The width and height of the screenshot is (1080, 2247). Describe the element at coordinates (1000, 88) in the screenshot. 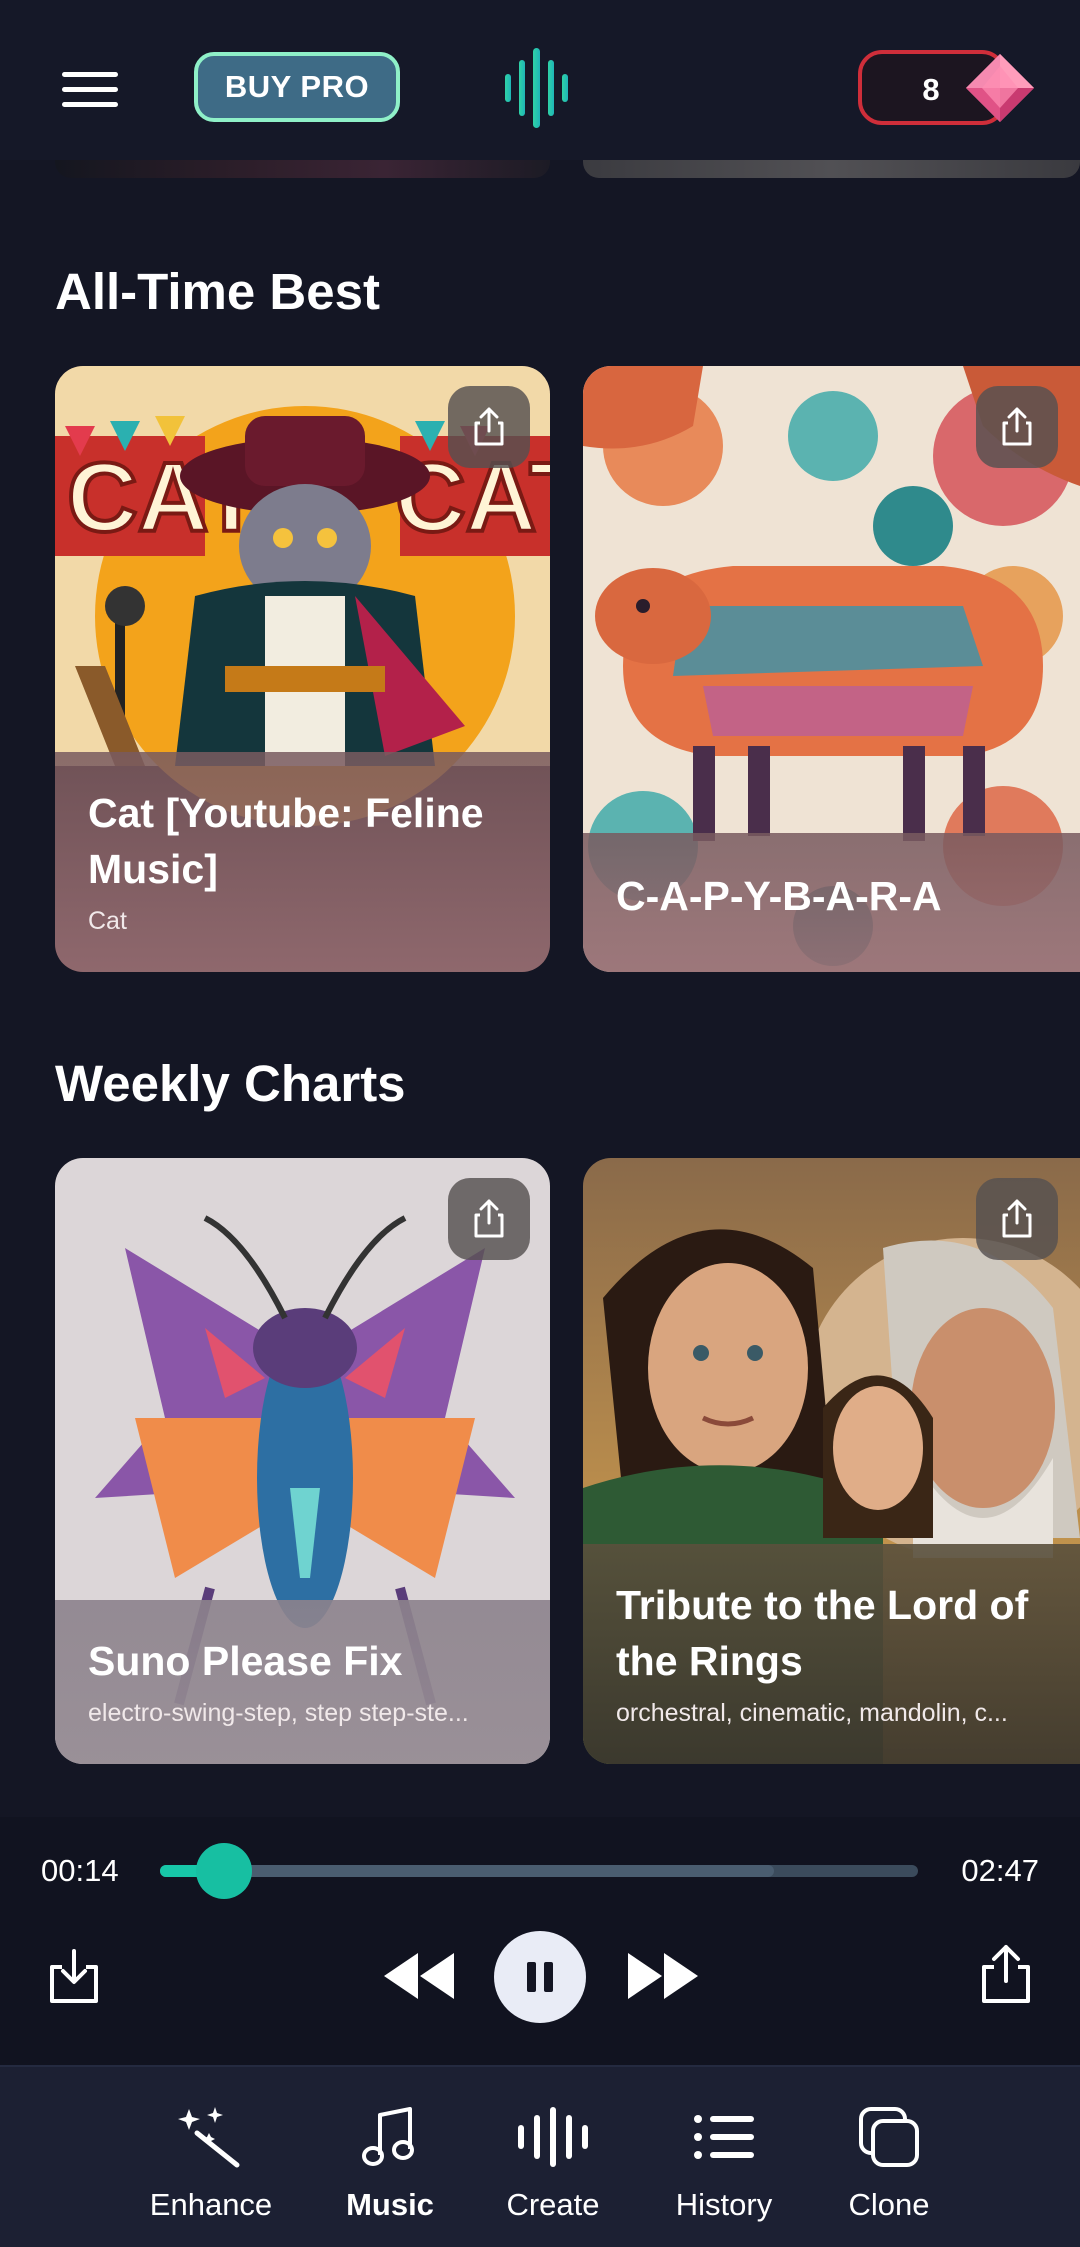

I see `gem-icon` at that location.